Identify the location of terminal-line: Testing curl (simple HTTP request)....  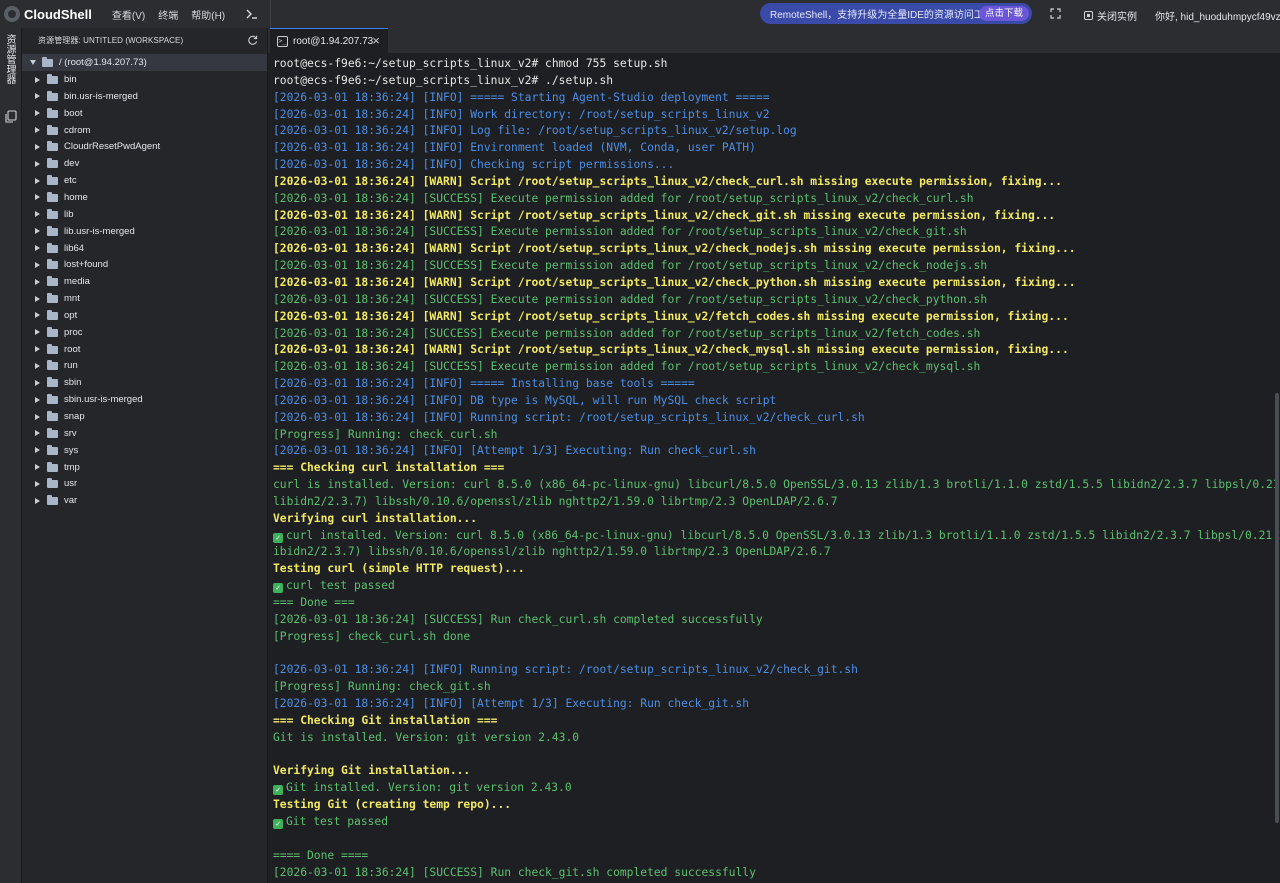
(773, 569).